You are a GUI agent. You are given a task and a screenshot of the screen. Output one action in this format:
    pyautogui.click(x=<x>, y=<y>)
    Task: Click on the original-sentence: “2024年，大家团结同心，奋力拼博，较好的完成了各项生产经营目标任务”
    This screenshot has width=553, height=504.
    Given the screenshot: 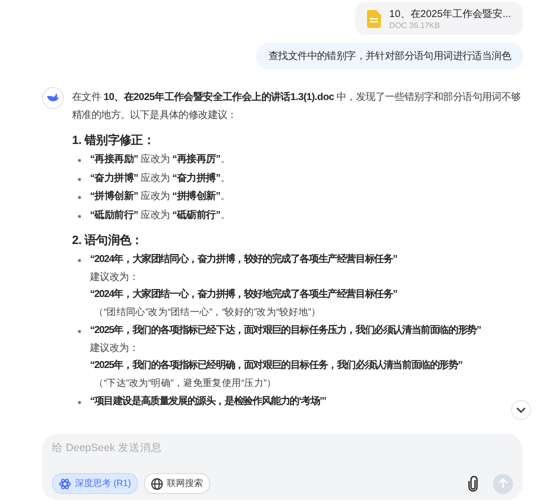 What is the action you would take?
    pyautogui.click(x=244, y=259)
    